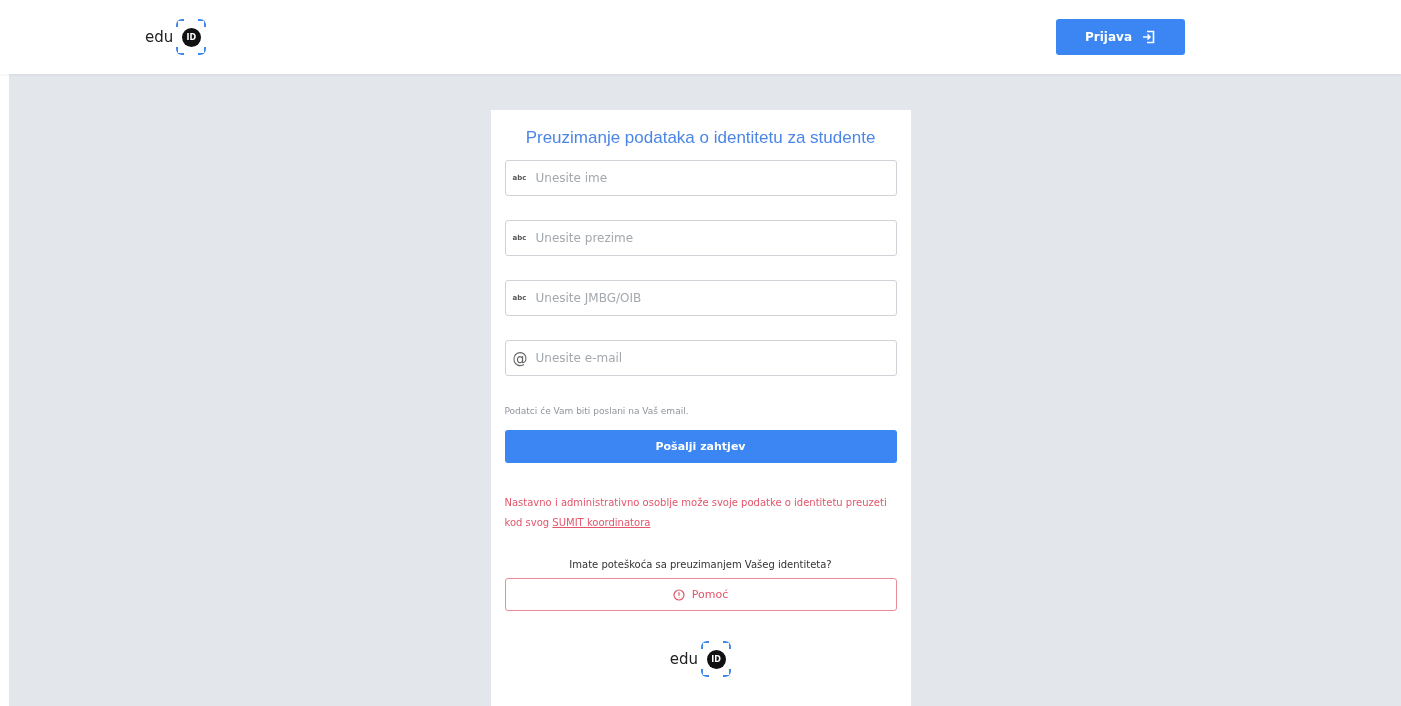 Image resolution: width=1401 pixels, height=706 pixels. Describe the element at coordinates (520, 358) in the screenshot. I see `at-icon: @` at that location.